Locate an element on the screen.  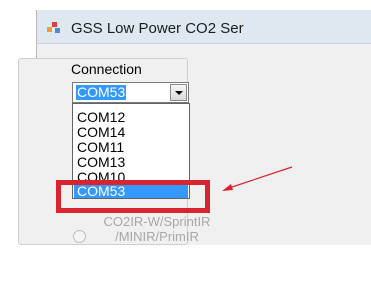
window-title: GSS Low Power CO2 Ser is located at coordinates (157, 28).